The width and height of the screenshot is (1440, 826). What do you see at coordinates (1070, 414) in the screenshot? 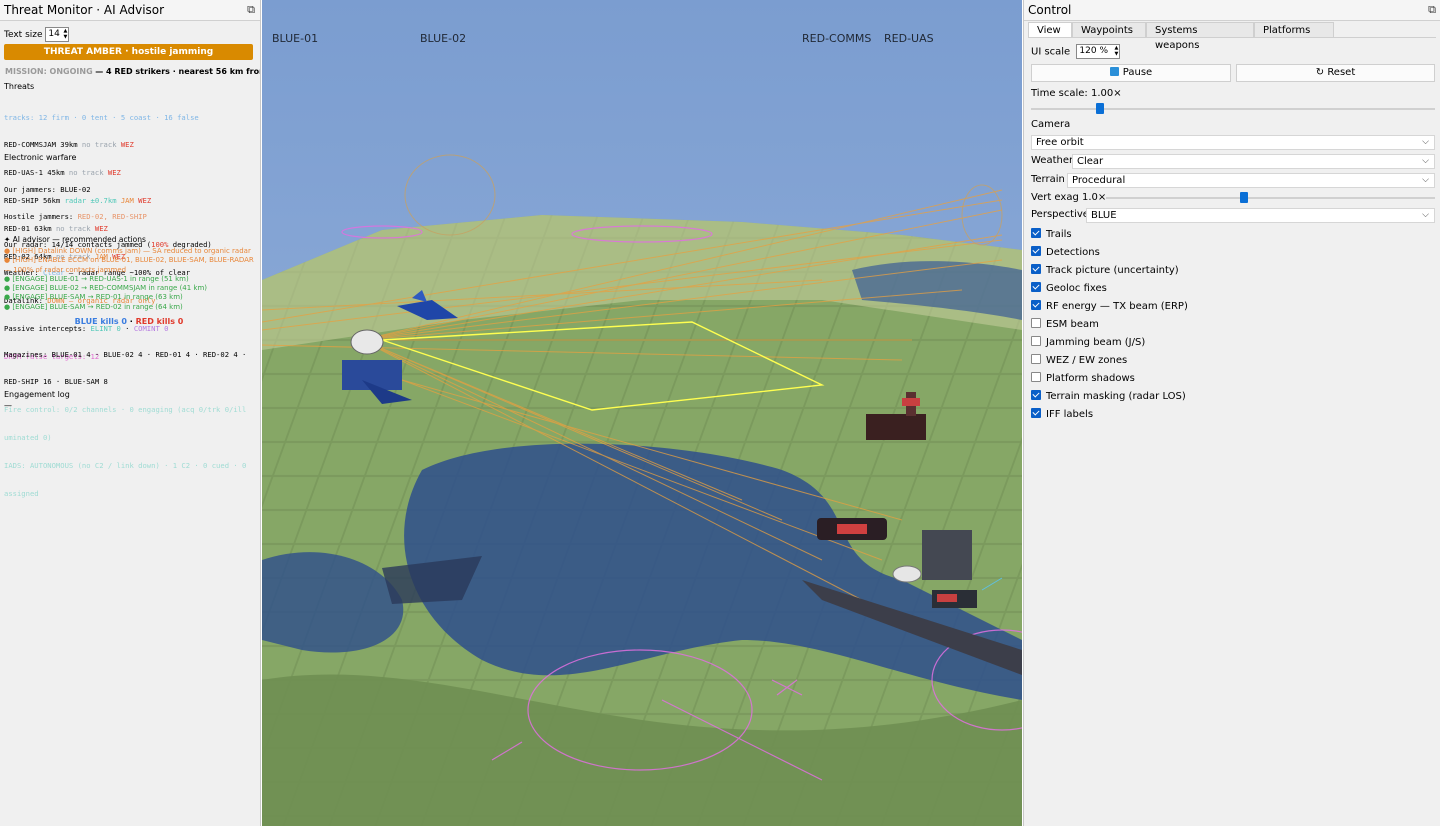
I see `option-label: IFF labels` at bounding box center [1070, 414].